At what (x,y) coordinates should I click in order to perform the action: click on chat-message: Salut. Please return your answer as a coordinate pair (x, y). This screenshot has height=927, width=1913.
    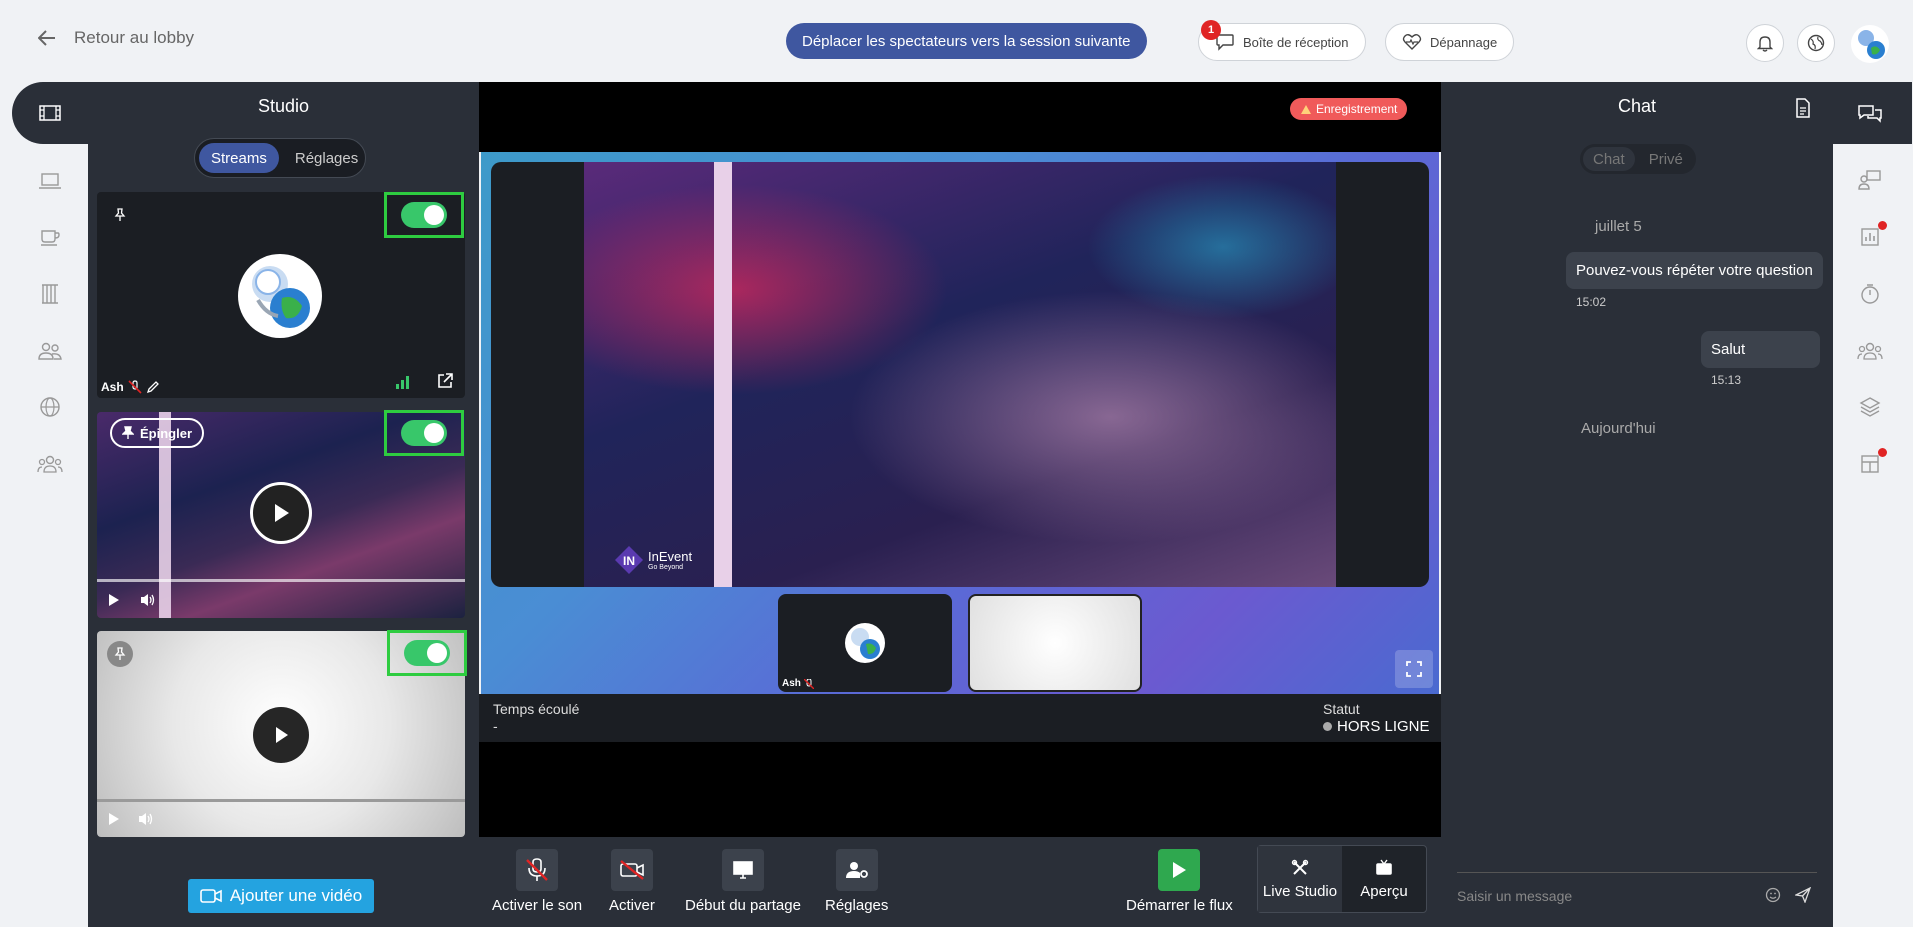
    Looking at the image, I should click on (1760, 349).